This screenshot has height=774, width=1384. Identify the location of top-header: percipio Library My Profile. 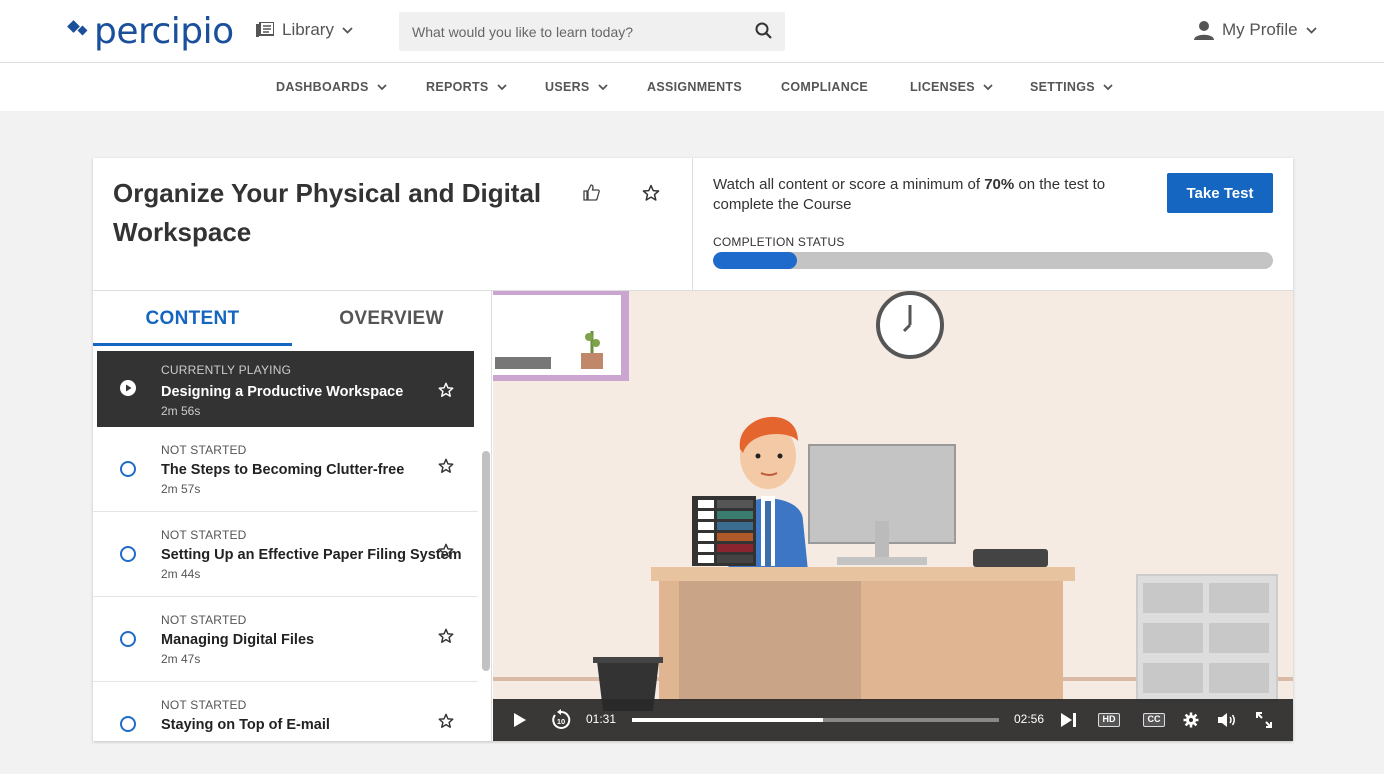
(692, 31).